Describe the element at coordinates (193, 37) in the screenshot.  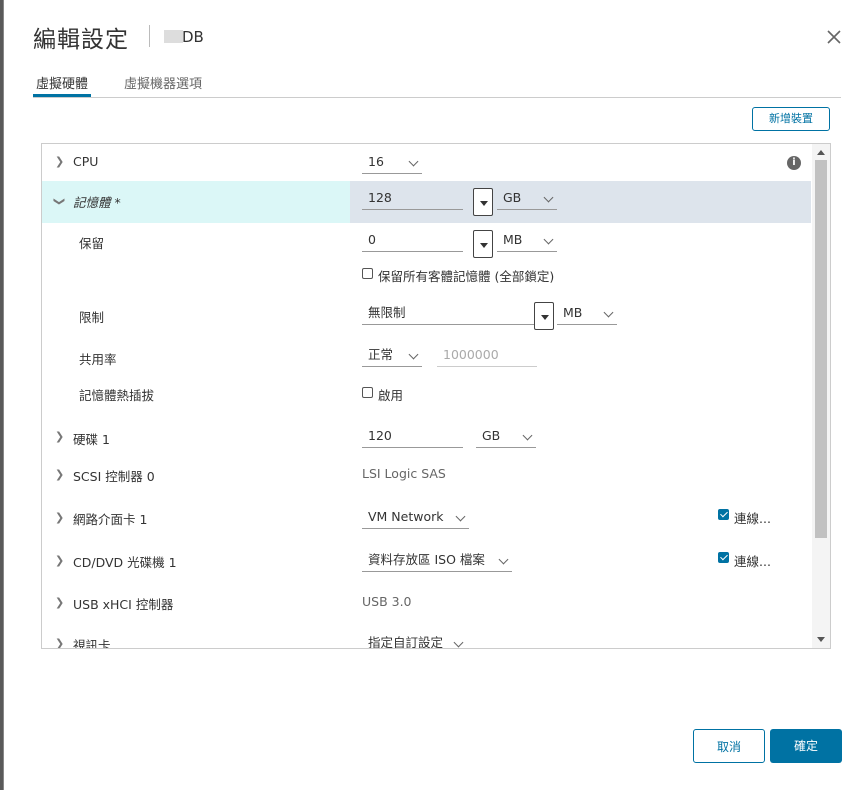
I see `vm-name: DB` at that location.